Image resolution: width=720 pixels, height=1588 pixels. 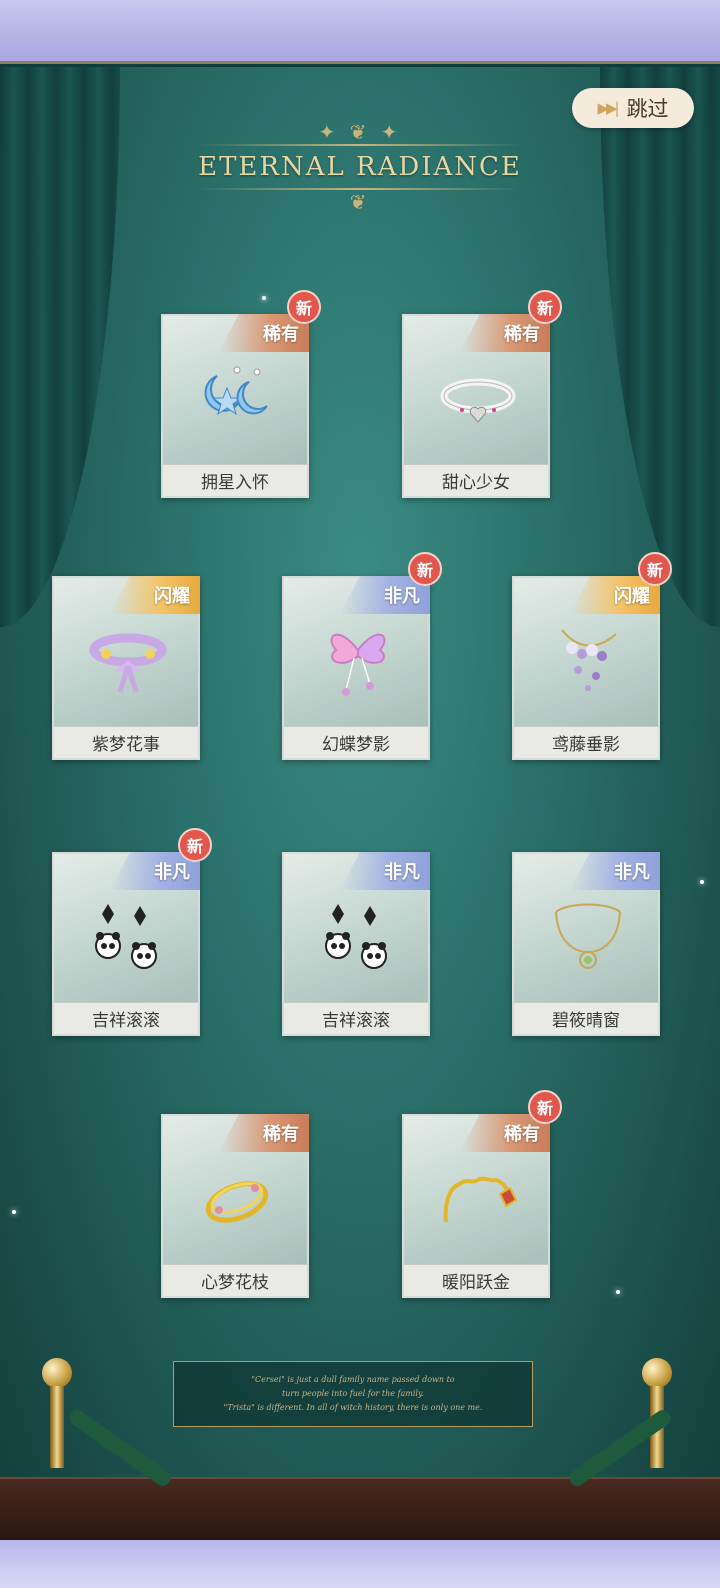 I want to click on quote-line: turn people into fuel for the family., so click(x=353, y=1393).